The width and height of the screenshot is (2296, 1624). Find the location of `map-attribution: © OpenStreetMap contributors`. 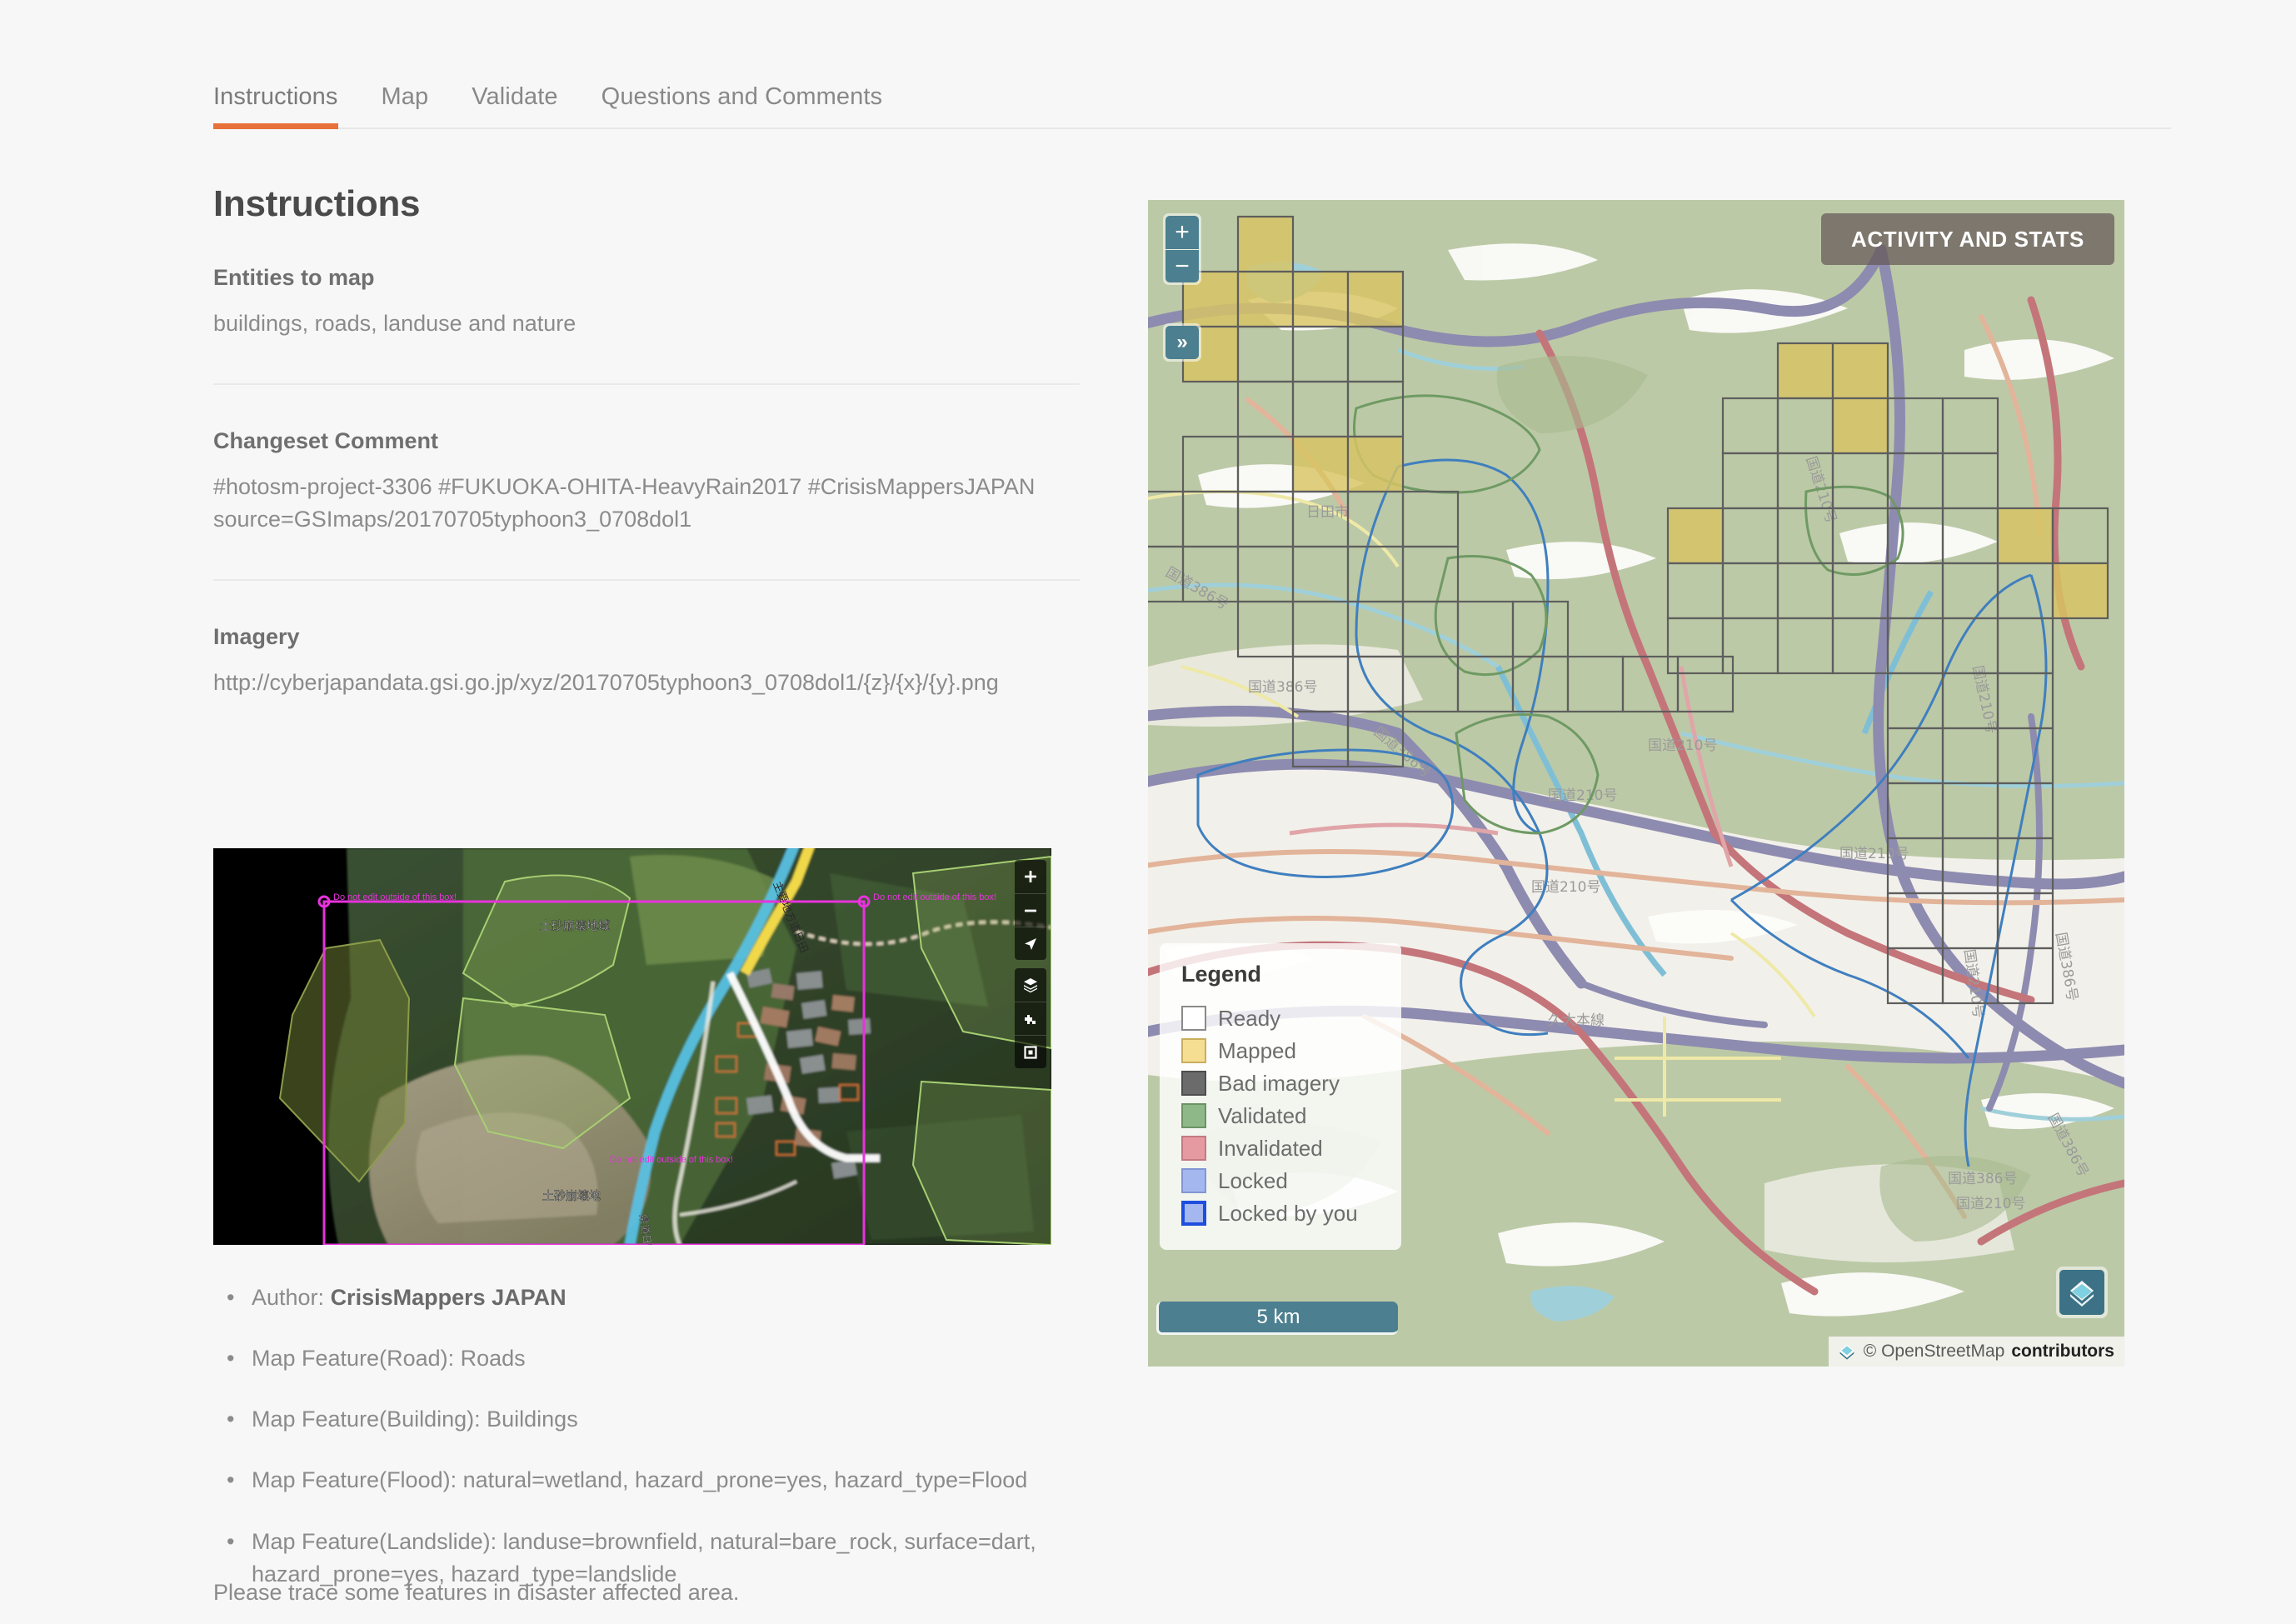

map-attribution: © OpenStreetMap contributors is located at coordinates (1976, 1352).